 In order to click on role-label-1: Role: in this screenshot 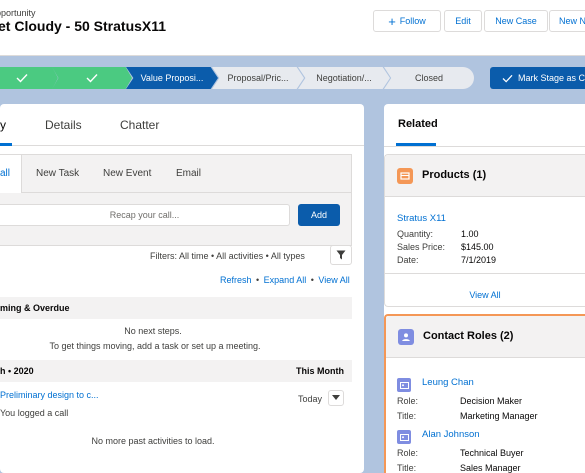, I will do `click(408, 401)`.